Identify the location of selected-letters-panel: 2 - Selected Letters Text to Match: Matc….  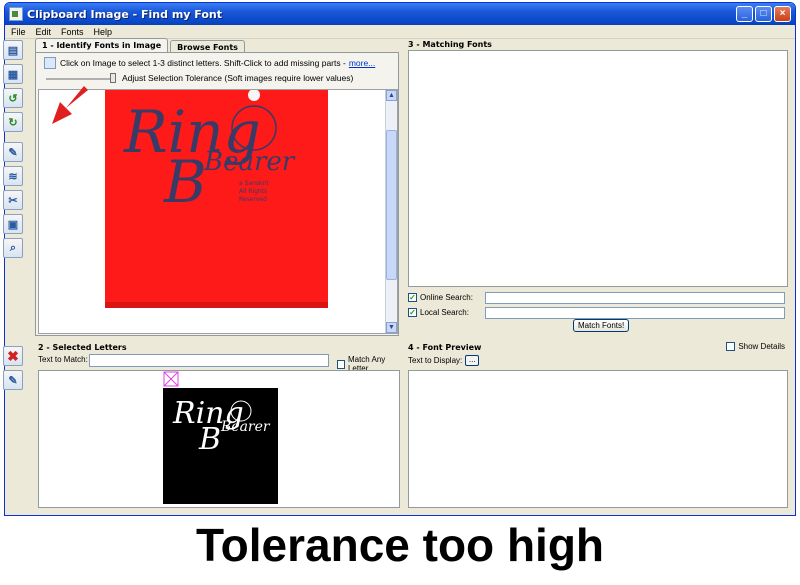
(217, 426).